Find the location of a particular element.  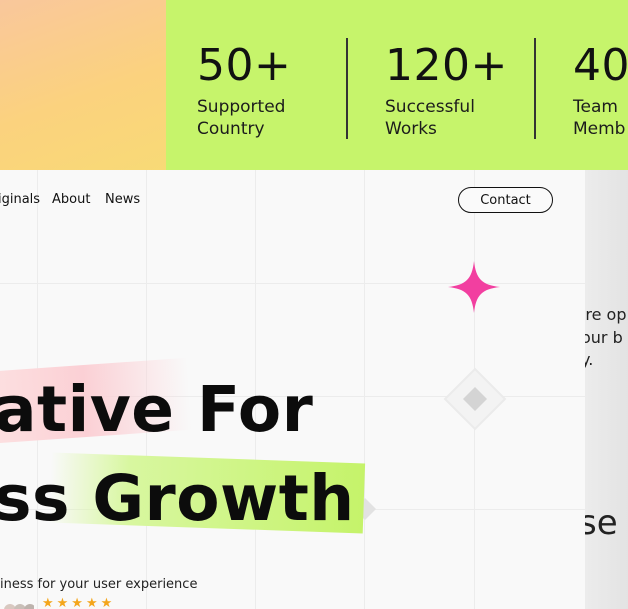

stat-team: 40 Team Memb is located at coordinates (600, 90).